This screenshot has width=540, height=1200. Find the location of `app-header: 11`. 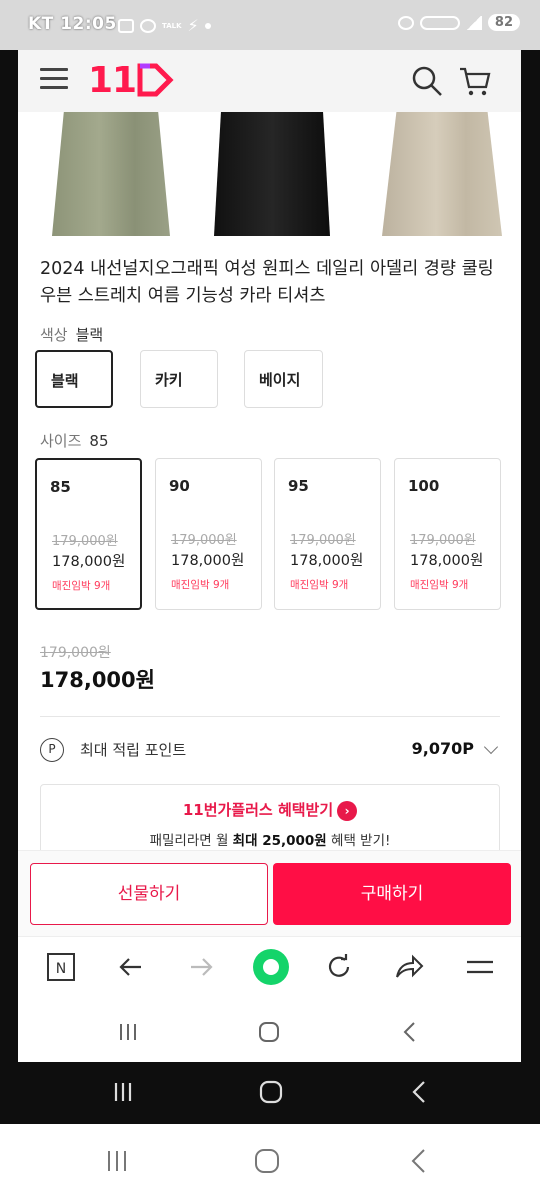

app-header: 11 is located at coordinates (269, 81).